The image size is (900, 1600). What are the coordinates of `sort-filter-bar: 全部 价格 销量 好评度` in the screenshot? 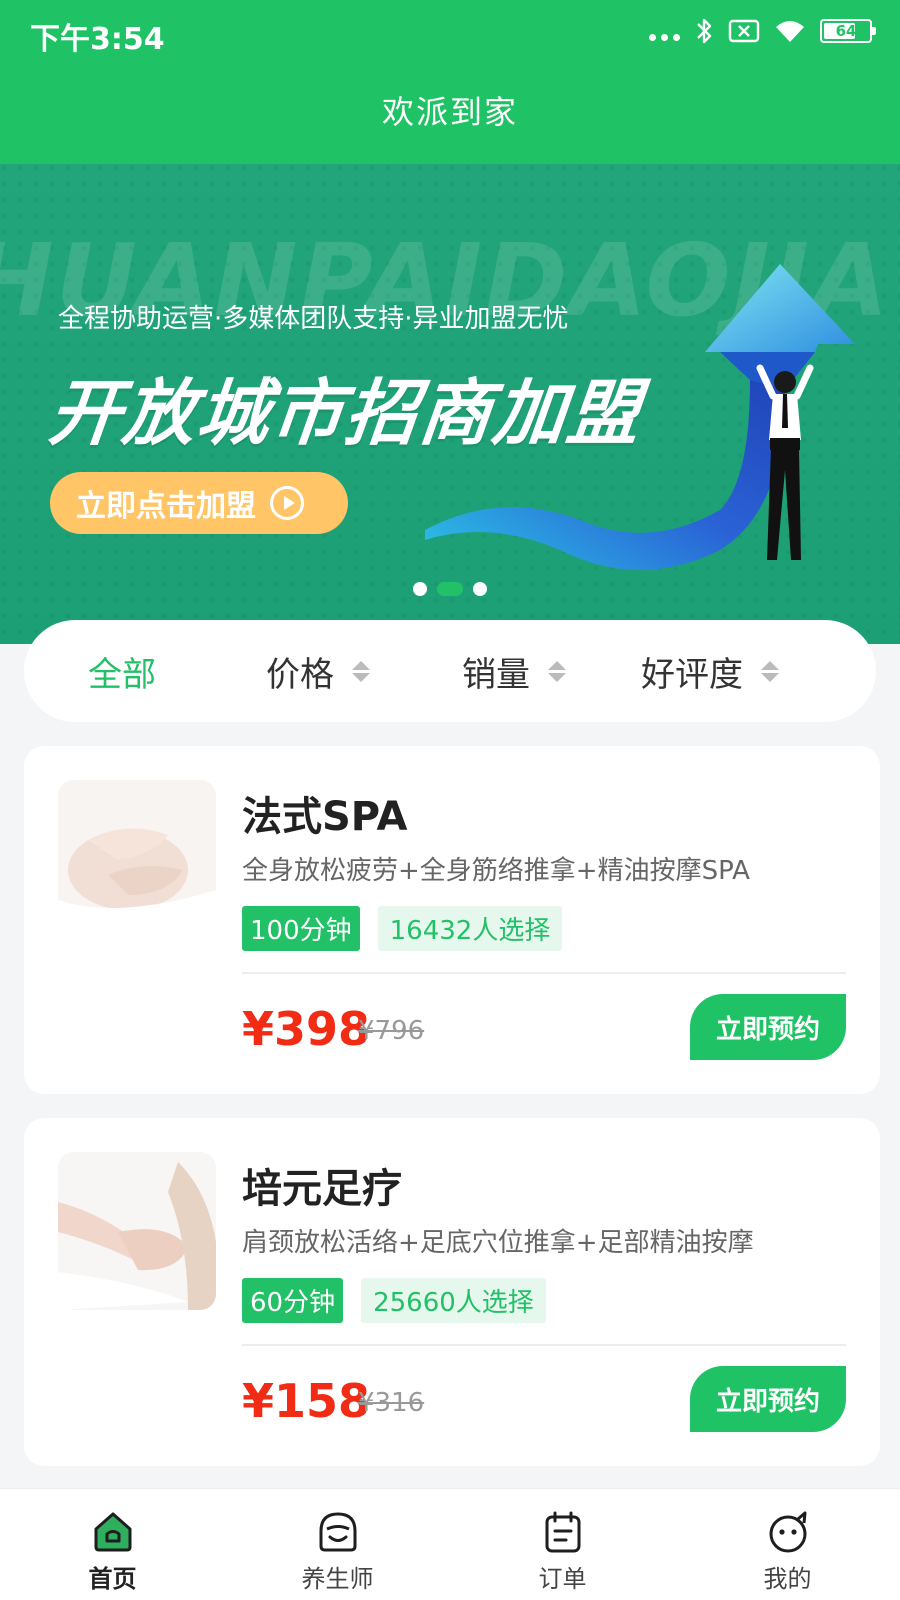 It's located at (450, 671).